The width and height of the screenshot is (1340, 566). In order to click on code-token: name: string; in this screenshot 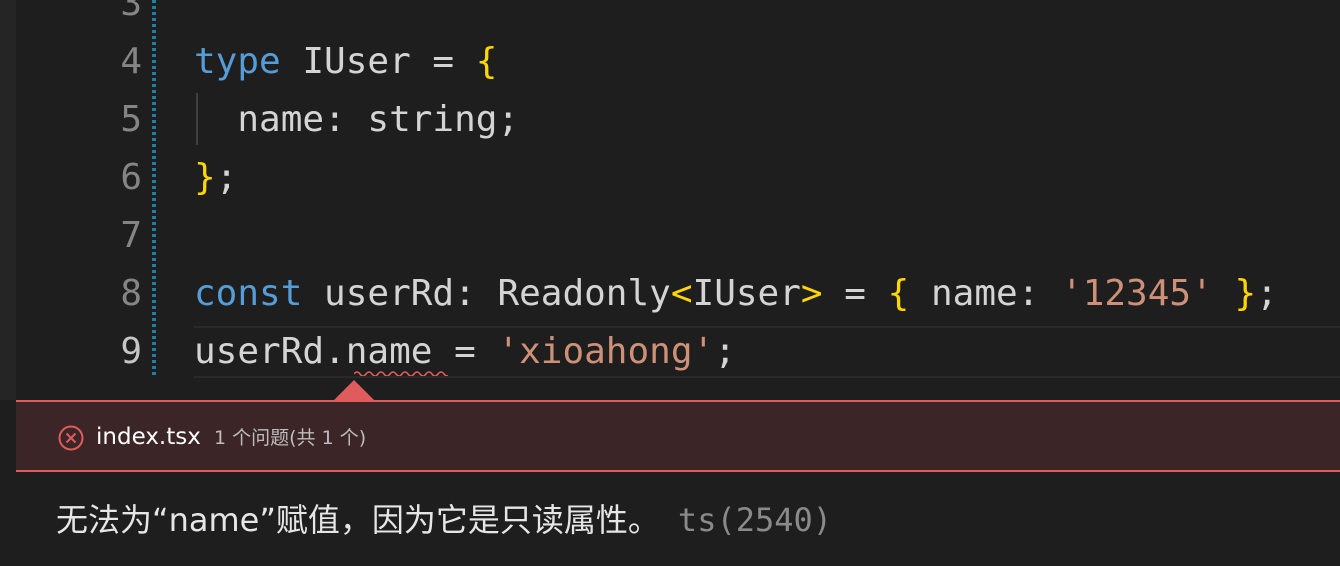, I will do `click(357, 119)`.